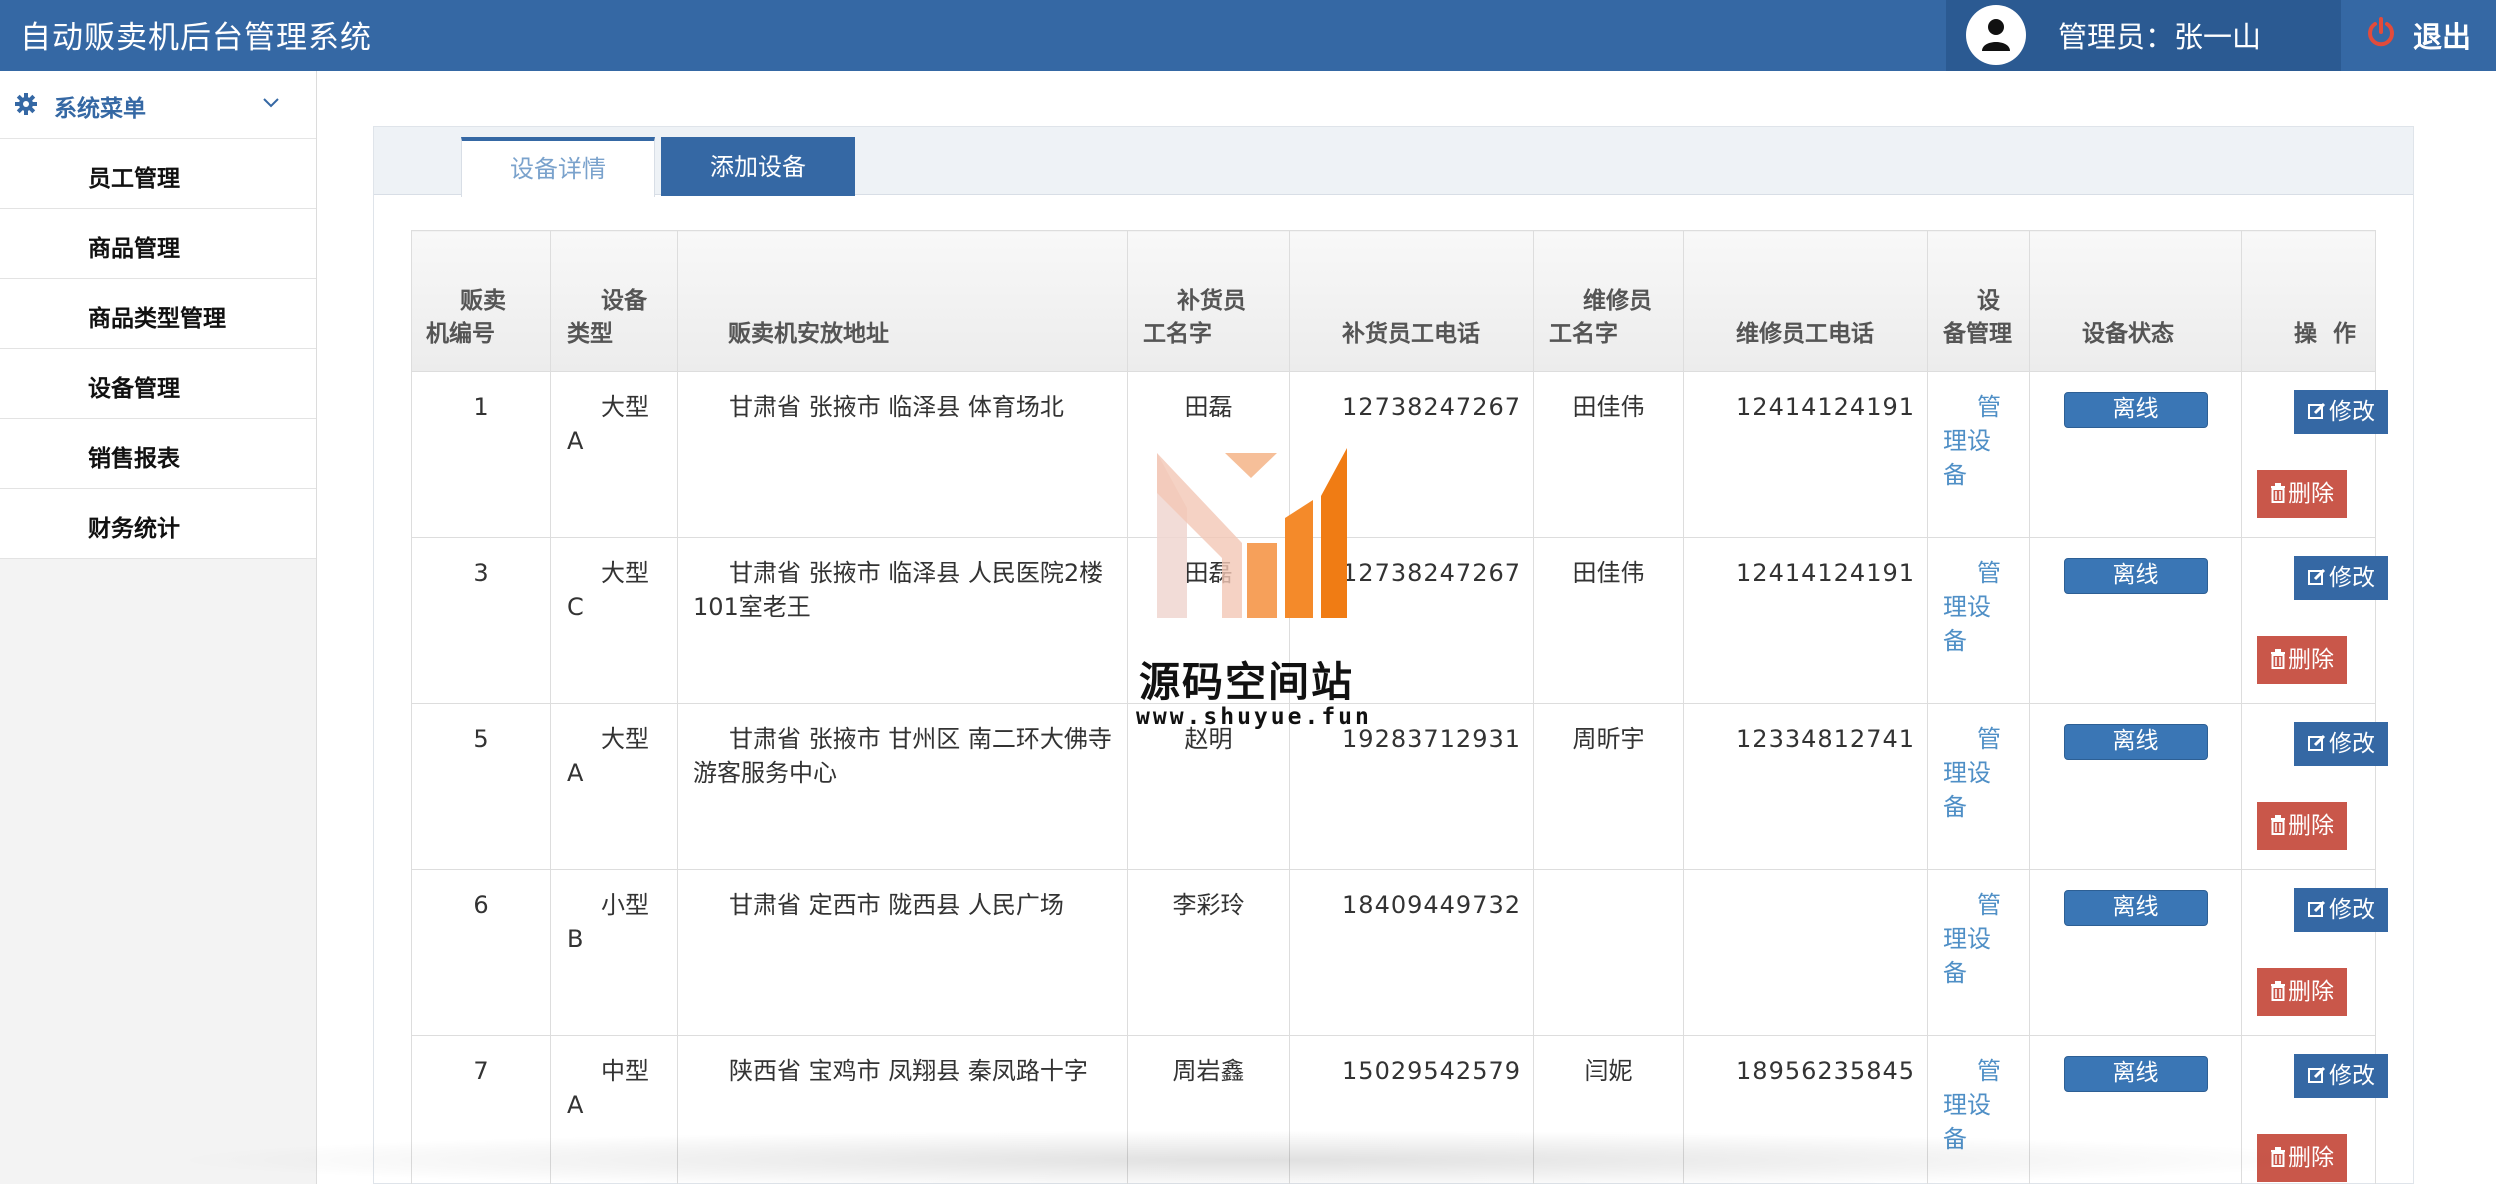 The image size is (2496, 1184). I want to click on cell-restocker: 田磊, so click(1208, 454).